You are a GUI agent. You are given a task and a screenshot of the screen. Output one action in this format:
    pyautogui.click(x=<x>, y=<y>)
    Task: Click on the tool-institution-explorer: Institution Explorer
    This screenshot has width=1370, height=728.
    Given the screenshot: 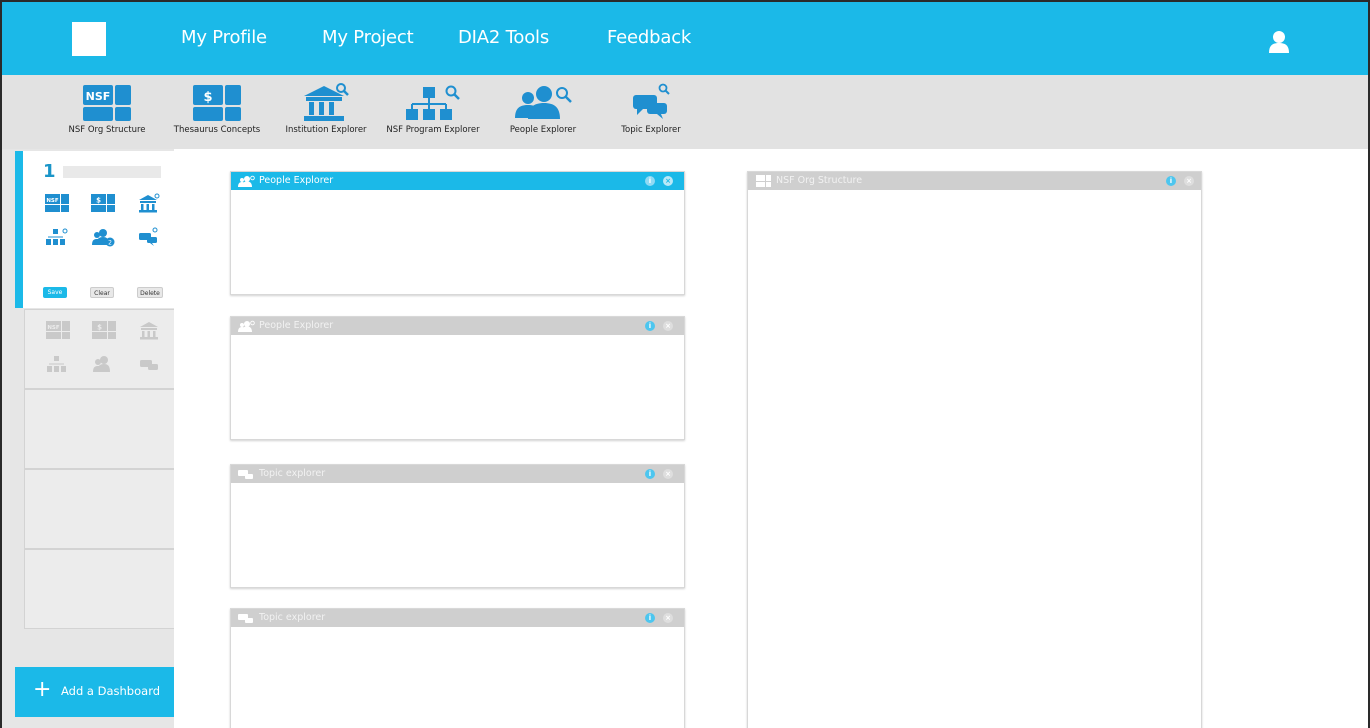 What is the action you would take?
    pyautogui.click(x=326, y=109)
    